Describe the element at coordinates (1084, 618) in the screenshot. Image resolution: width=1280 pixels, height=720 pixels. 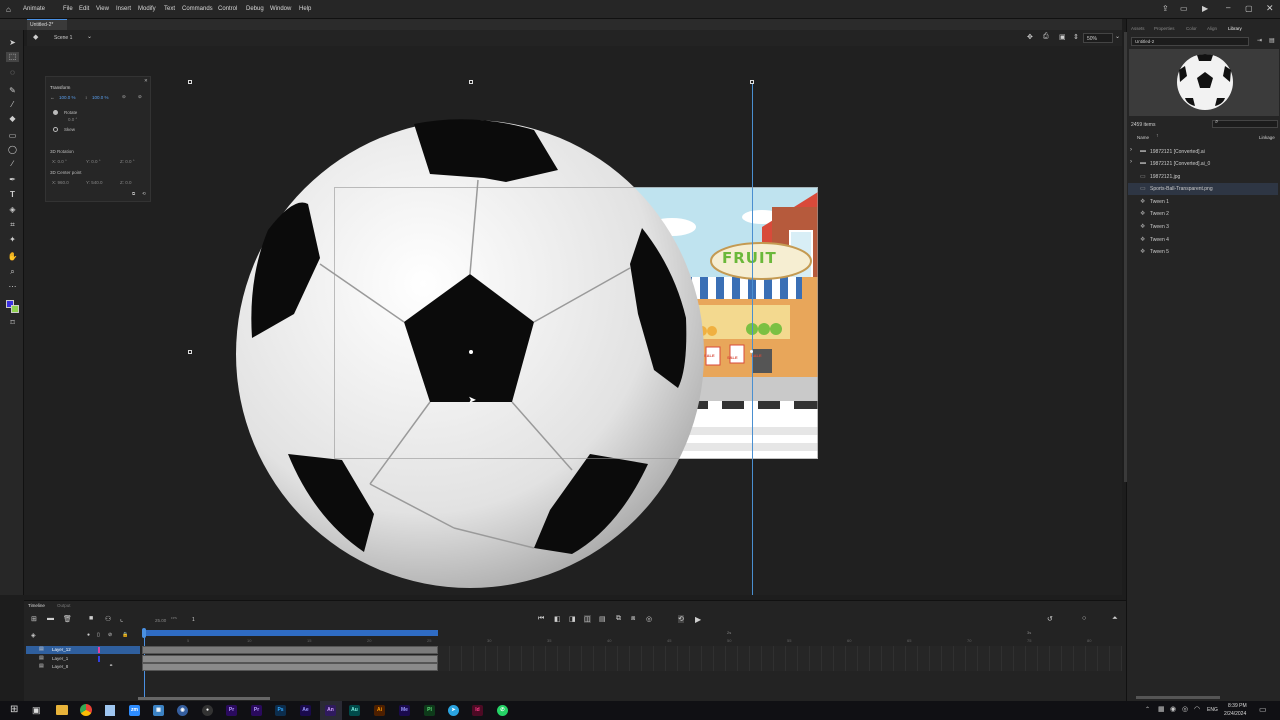
I see `record-icon: ○` at that location.